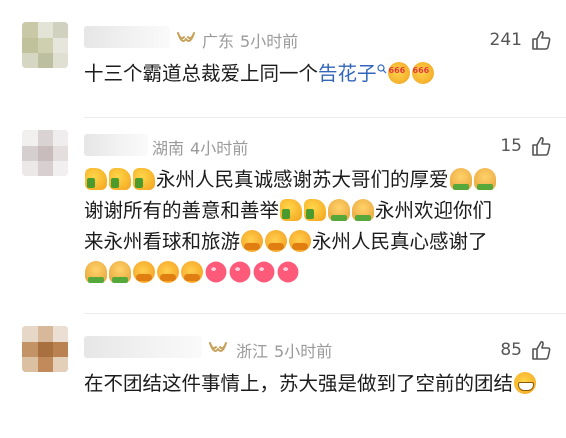 This screenshot has width=566, height=438. Describe the element at coordinates (347, 73) in the screenshot. I see `search-link: 告花子` at that location.